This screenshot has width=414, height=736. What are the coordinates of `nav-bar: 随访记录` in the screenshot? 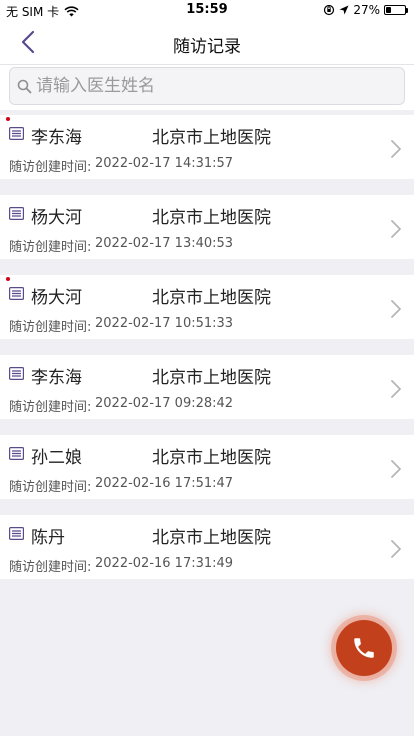 It's located at (207, 42).